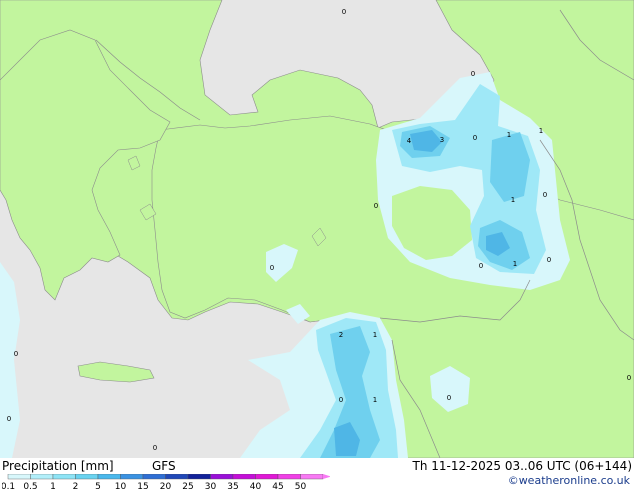 The image size is (634, 490). What do you see at coordinates (277, 486) in the screenshot?
I see `legend-tick-label: 45` at bounding box center [277, 486].